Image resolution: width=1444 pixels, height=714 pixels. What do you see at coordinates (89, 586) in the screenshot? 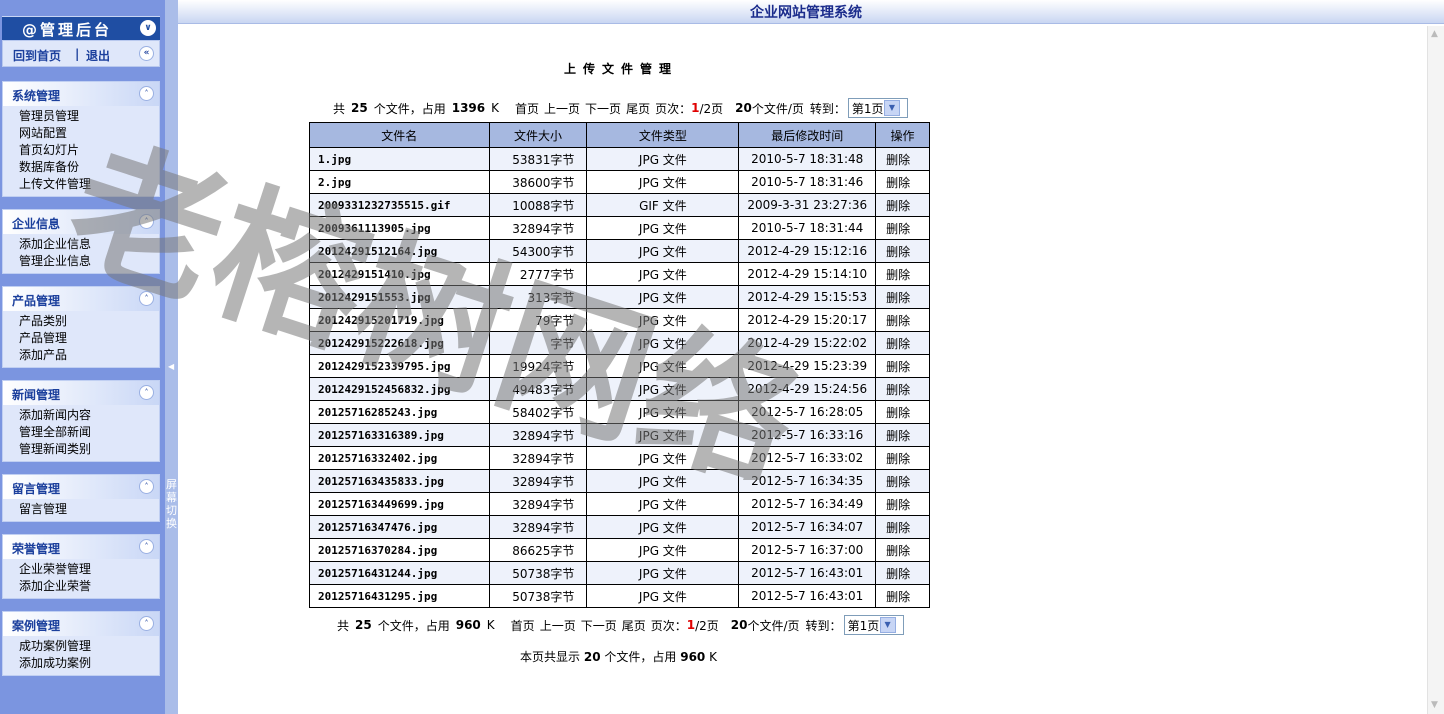
I see `menu-item: 添加企业荣誉` at bounding box center [89, 586].